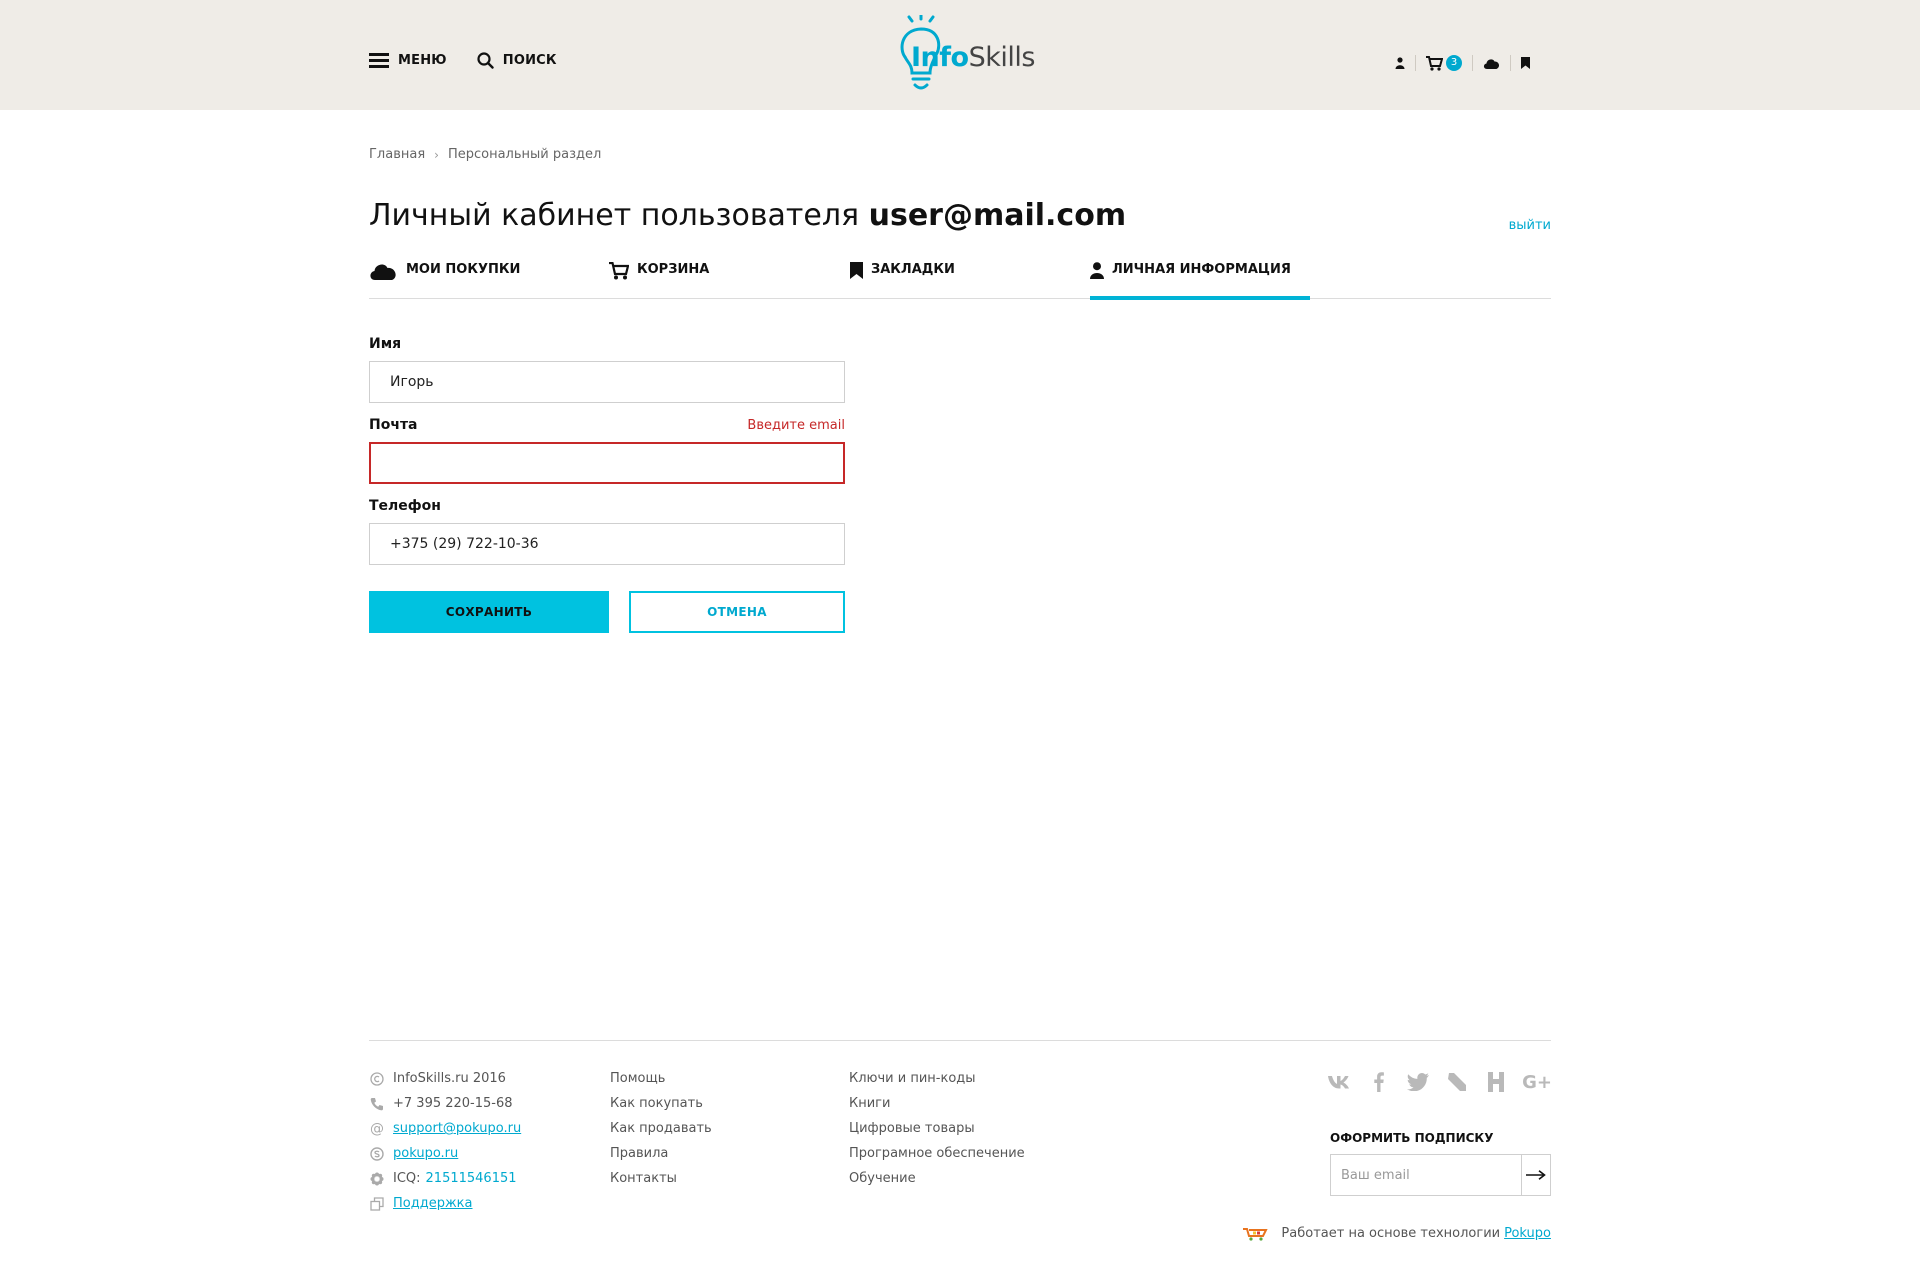 This screenshot has width=1920, height=1270. Describe the element at coordinates (393, 425) in the screenshot. I see `email-label: Почта` at that location.